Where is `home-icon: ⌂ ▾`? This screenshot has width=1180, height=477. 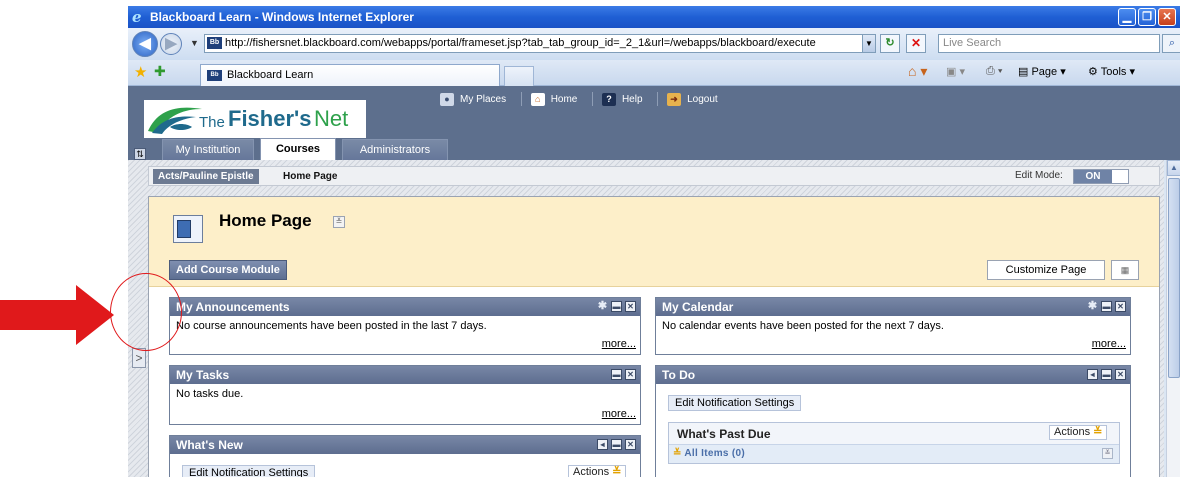 home-icon: ⌂ ▾ is located at coordinates (917, 71).